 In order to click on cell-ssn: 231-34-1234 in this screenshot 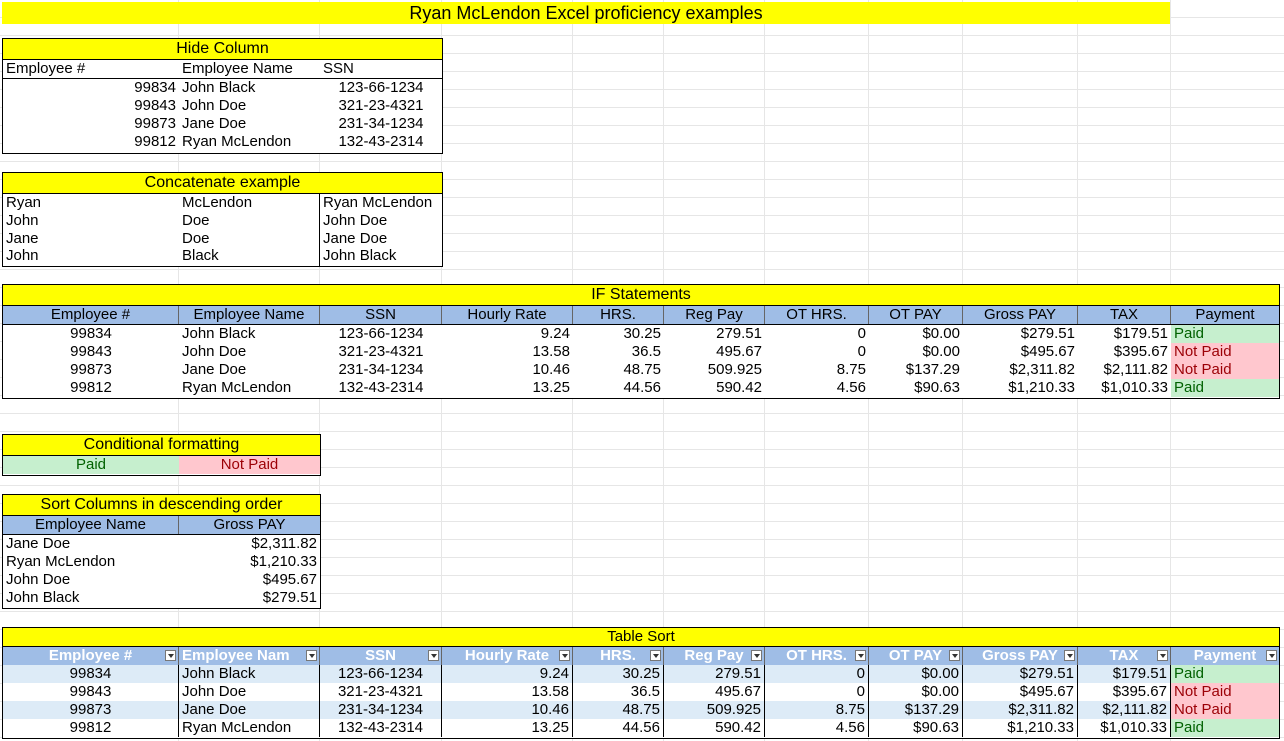, I will do `click(381, 370)`.